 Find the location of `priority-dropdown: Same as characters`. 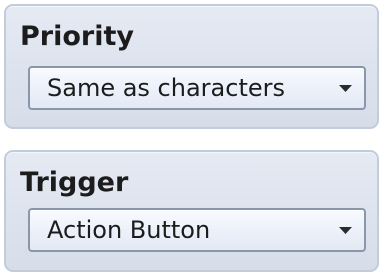

priority-dropdown: Same as characters is located at coordinates (197, 88).